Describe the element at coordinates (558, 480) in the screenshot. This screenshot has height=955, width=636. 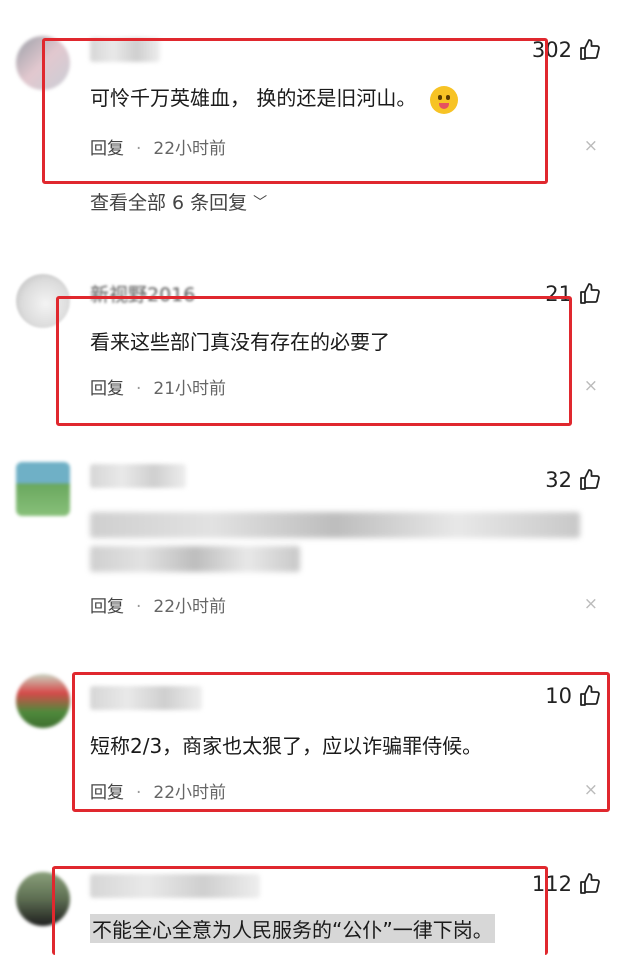
I see `like-count: 32` at that location.